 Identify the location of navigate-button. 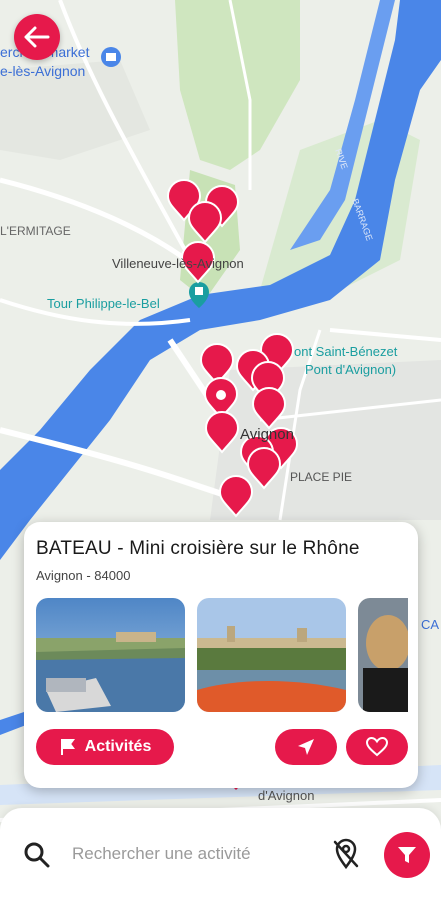
(306, 747).